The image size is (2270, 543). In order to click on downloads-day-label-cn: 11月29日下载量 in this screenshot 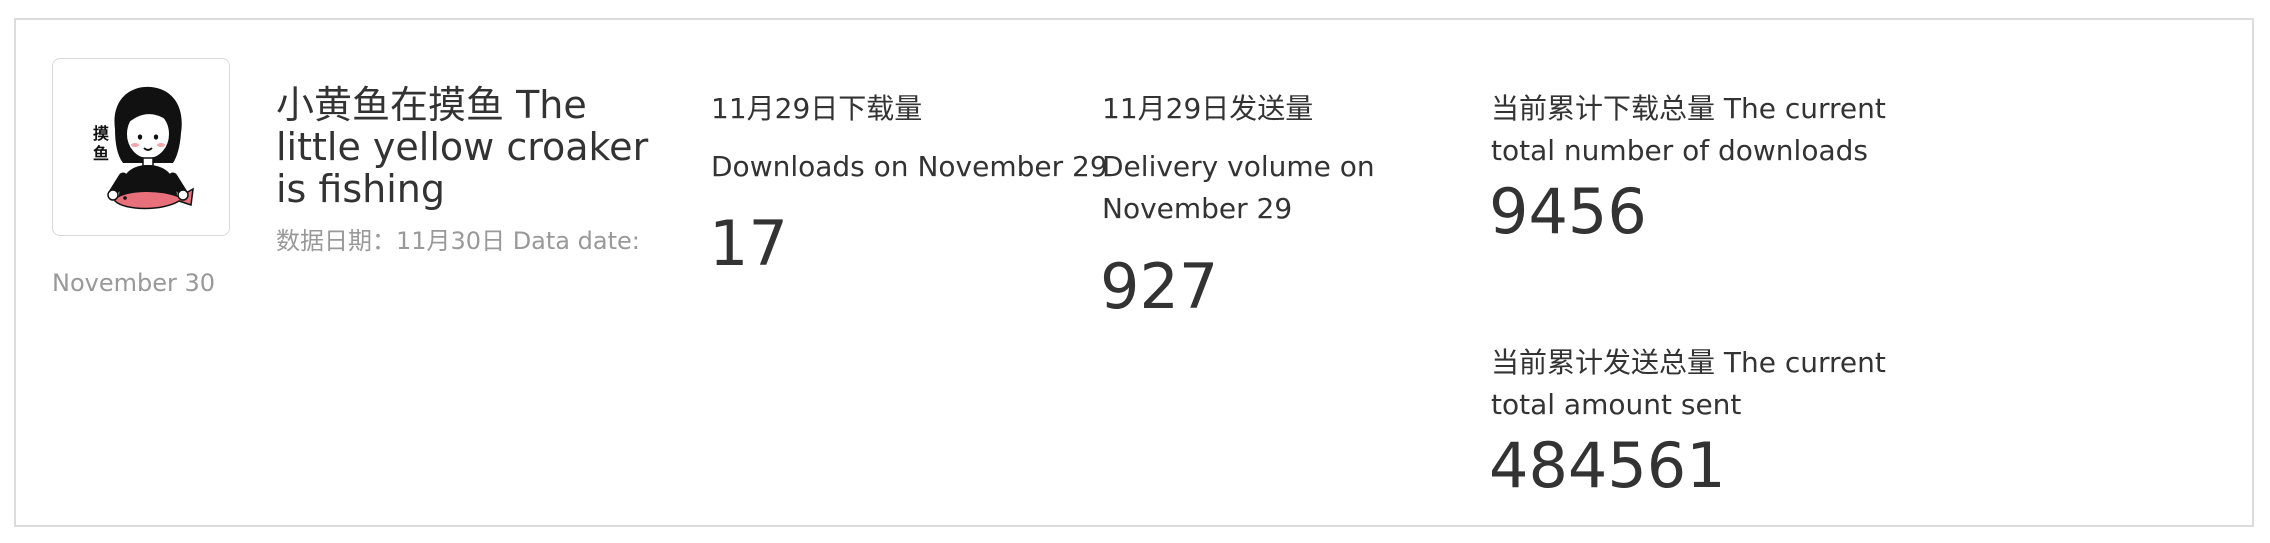, I will do `click(817, 108)`.